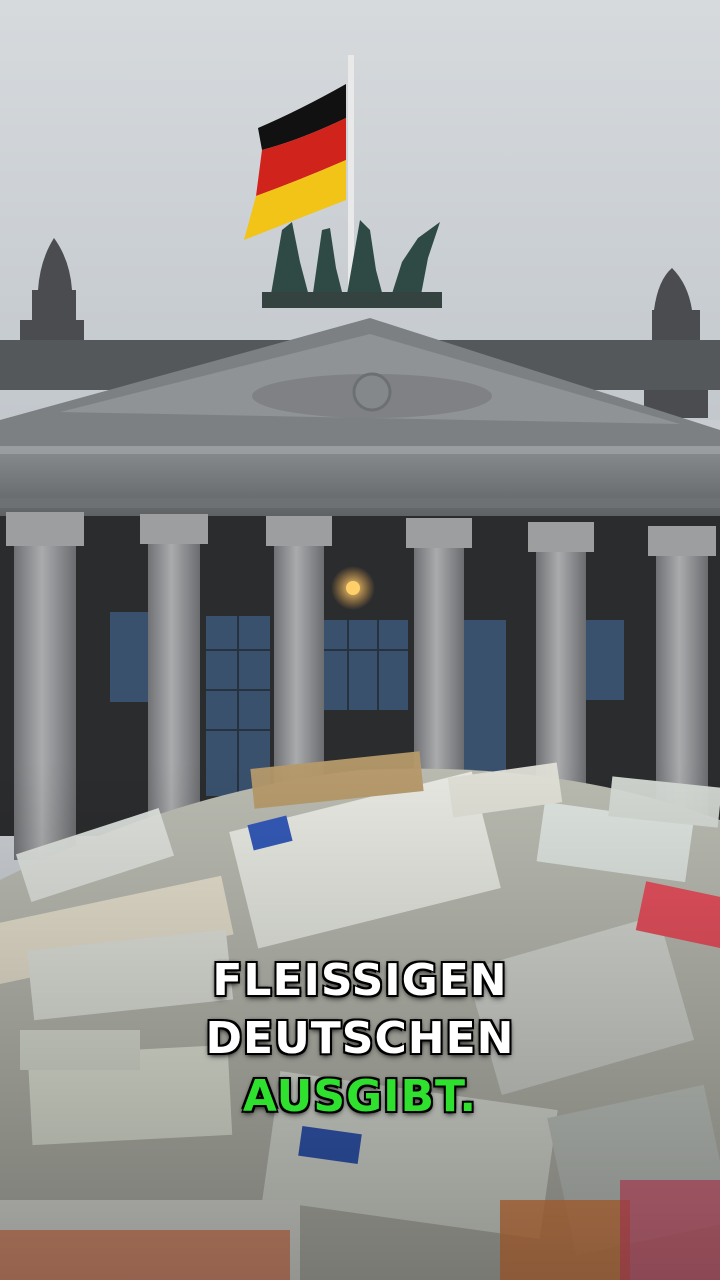 This screenshot has width=720, height=1280. Describe the element at coordinates (351, 175) in the screenshot. I see `flag-pole` at that location.